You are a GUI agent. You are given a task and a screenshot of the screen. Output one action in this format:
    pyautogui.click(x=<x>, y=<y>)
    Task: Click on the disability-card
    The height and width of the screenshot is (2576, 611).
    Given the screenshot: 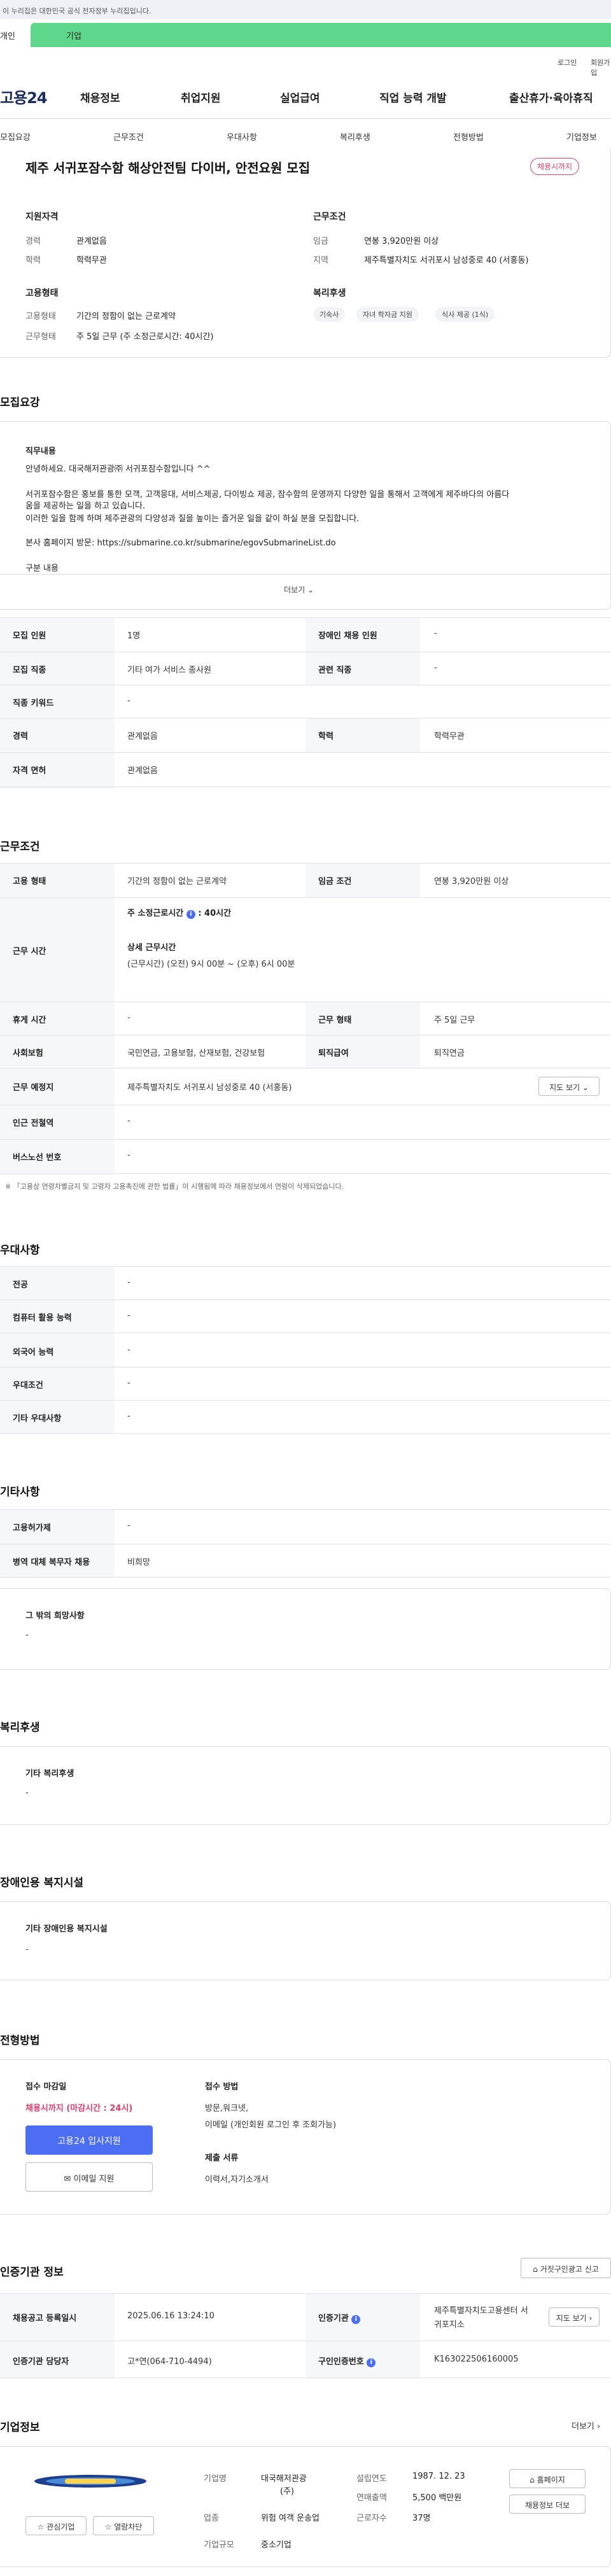 What is the action you would take?
    pyautogui.click(x=305, y=1940)
    